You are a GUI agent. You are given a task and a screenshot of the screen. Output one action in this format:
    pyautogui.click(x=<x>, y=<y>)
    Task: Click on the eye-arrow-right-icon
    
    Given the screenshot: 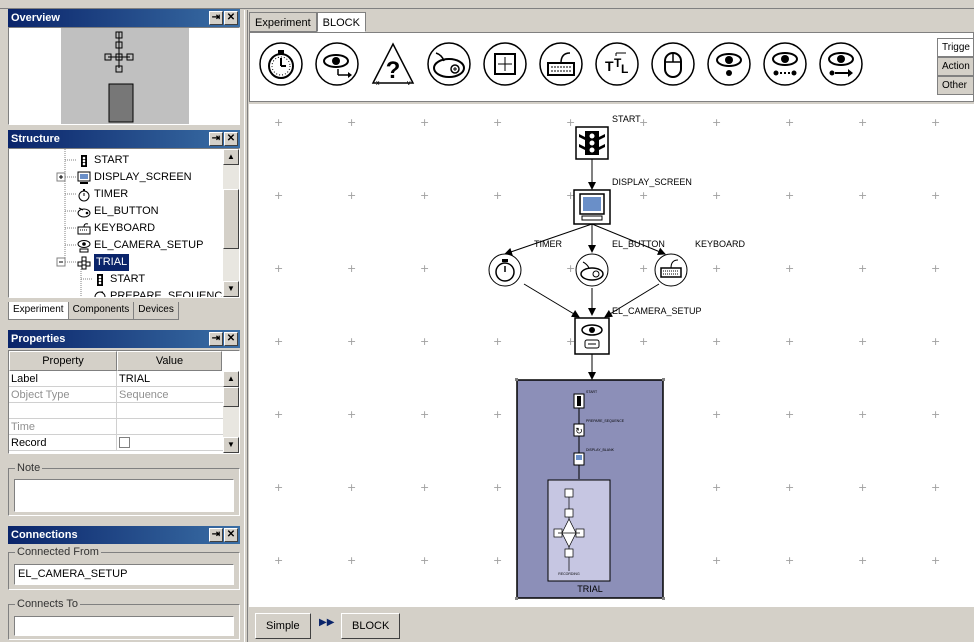 What is the action you would take?
    pyautogui.click(x=841, y=64)
    